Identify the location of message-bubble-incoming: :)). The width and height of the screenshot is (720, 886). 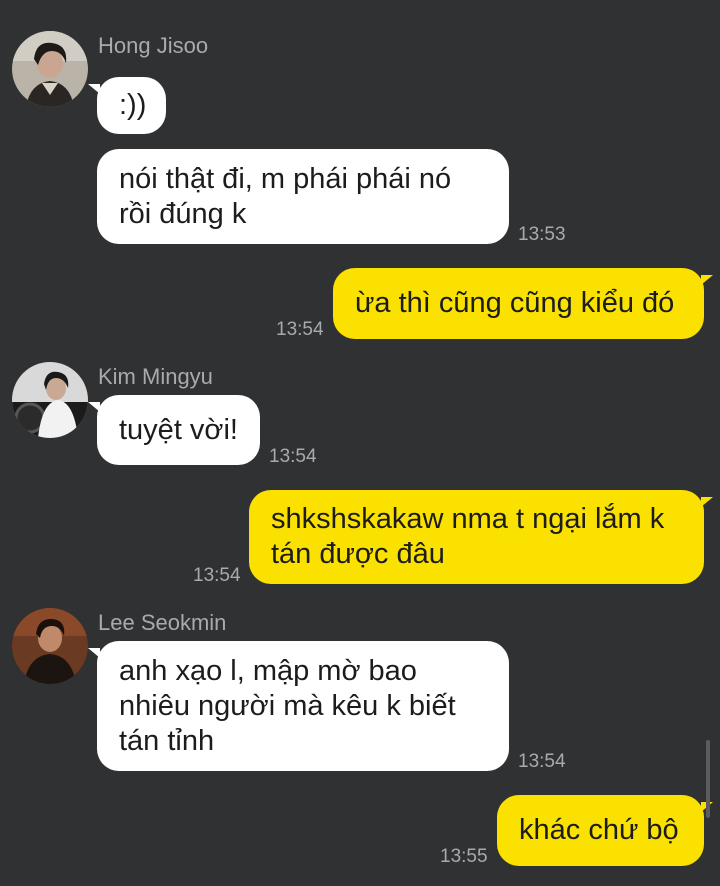
(131, 105).